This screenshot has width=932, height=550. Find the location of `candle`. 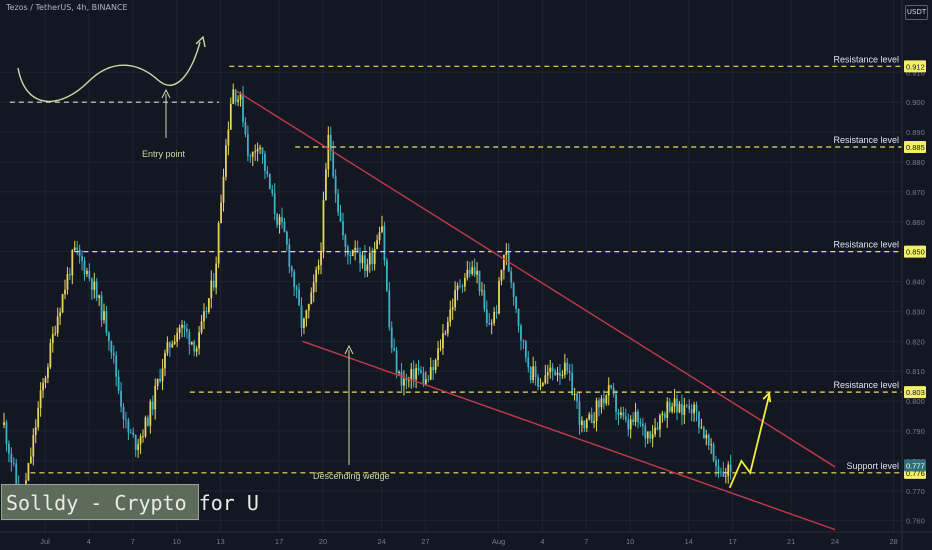

candle is located at coordinates (386, 274).